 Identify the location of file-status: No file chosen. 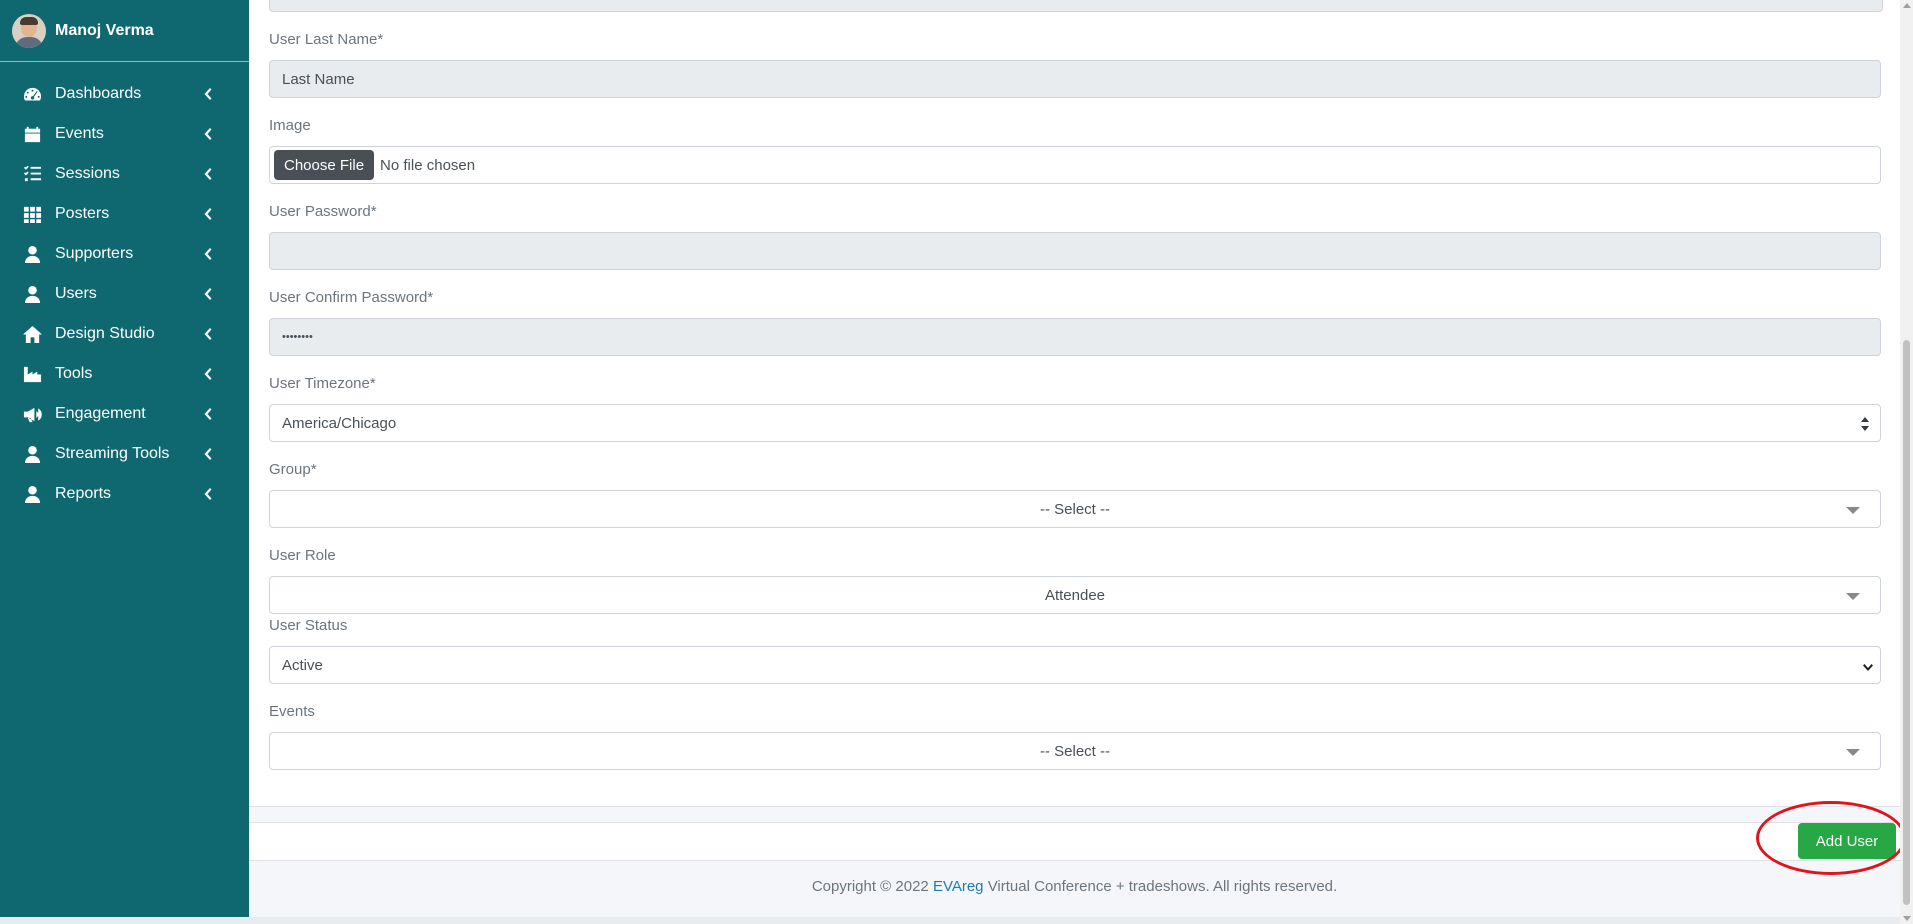
(428, 165).